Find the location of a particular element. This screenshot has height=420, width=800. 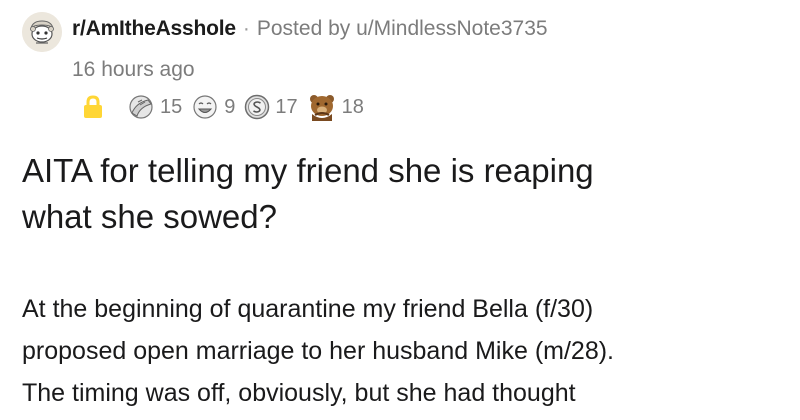

subreddit-link: r/AmItheAsshole is located at coordinates (154, 29).